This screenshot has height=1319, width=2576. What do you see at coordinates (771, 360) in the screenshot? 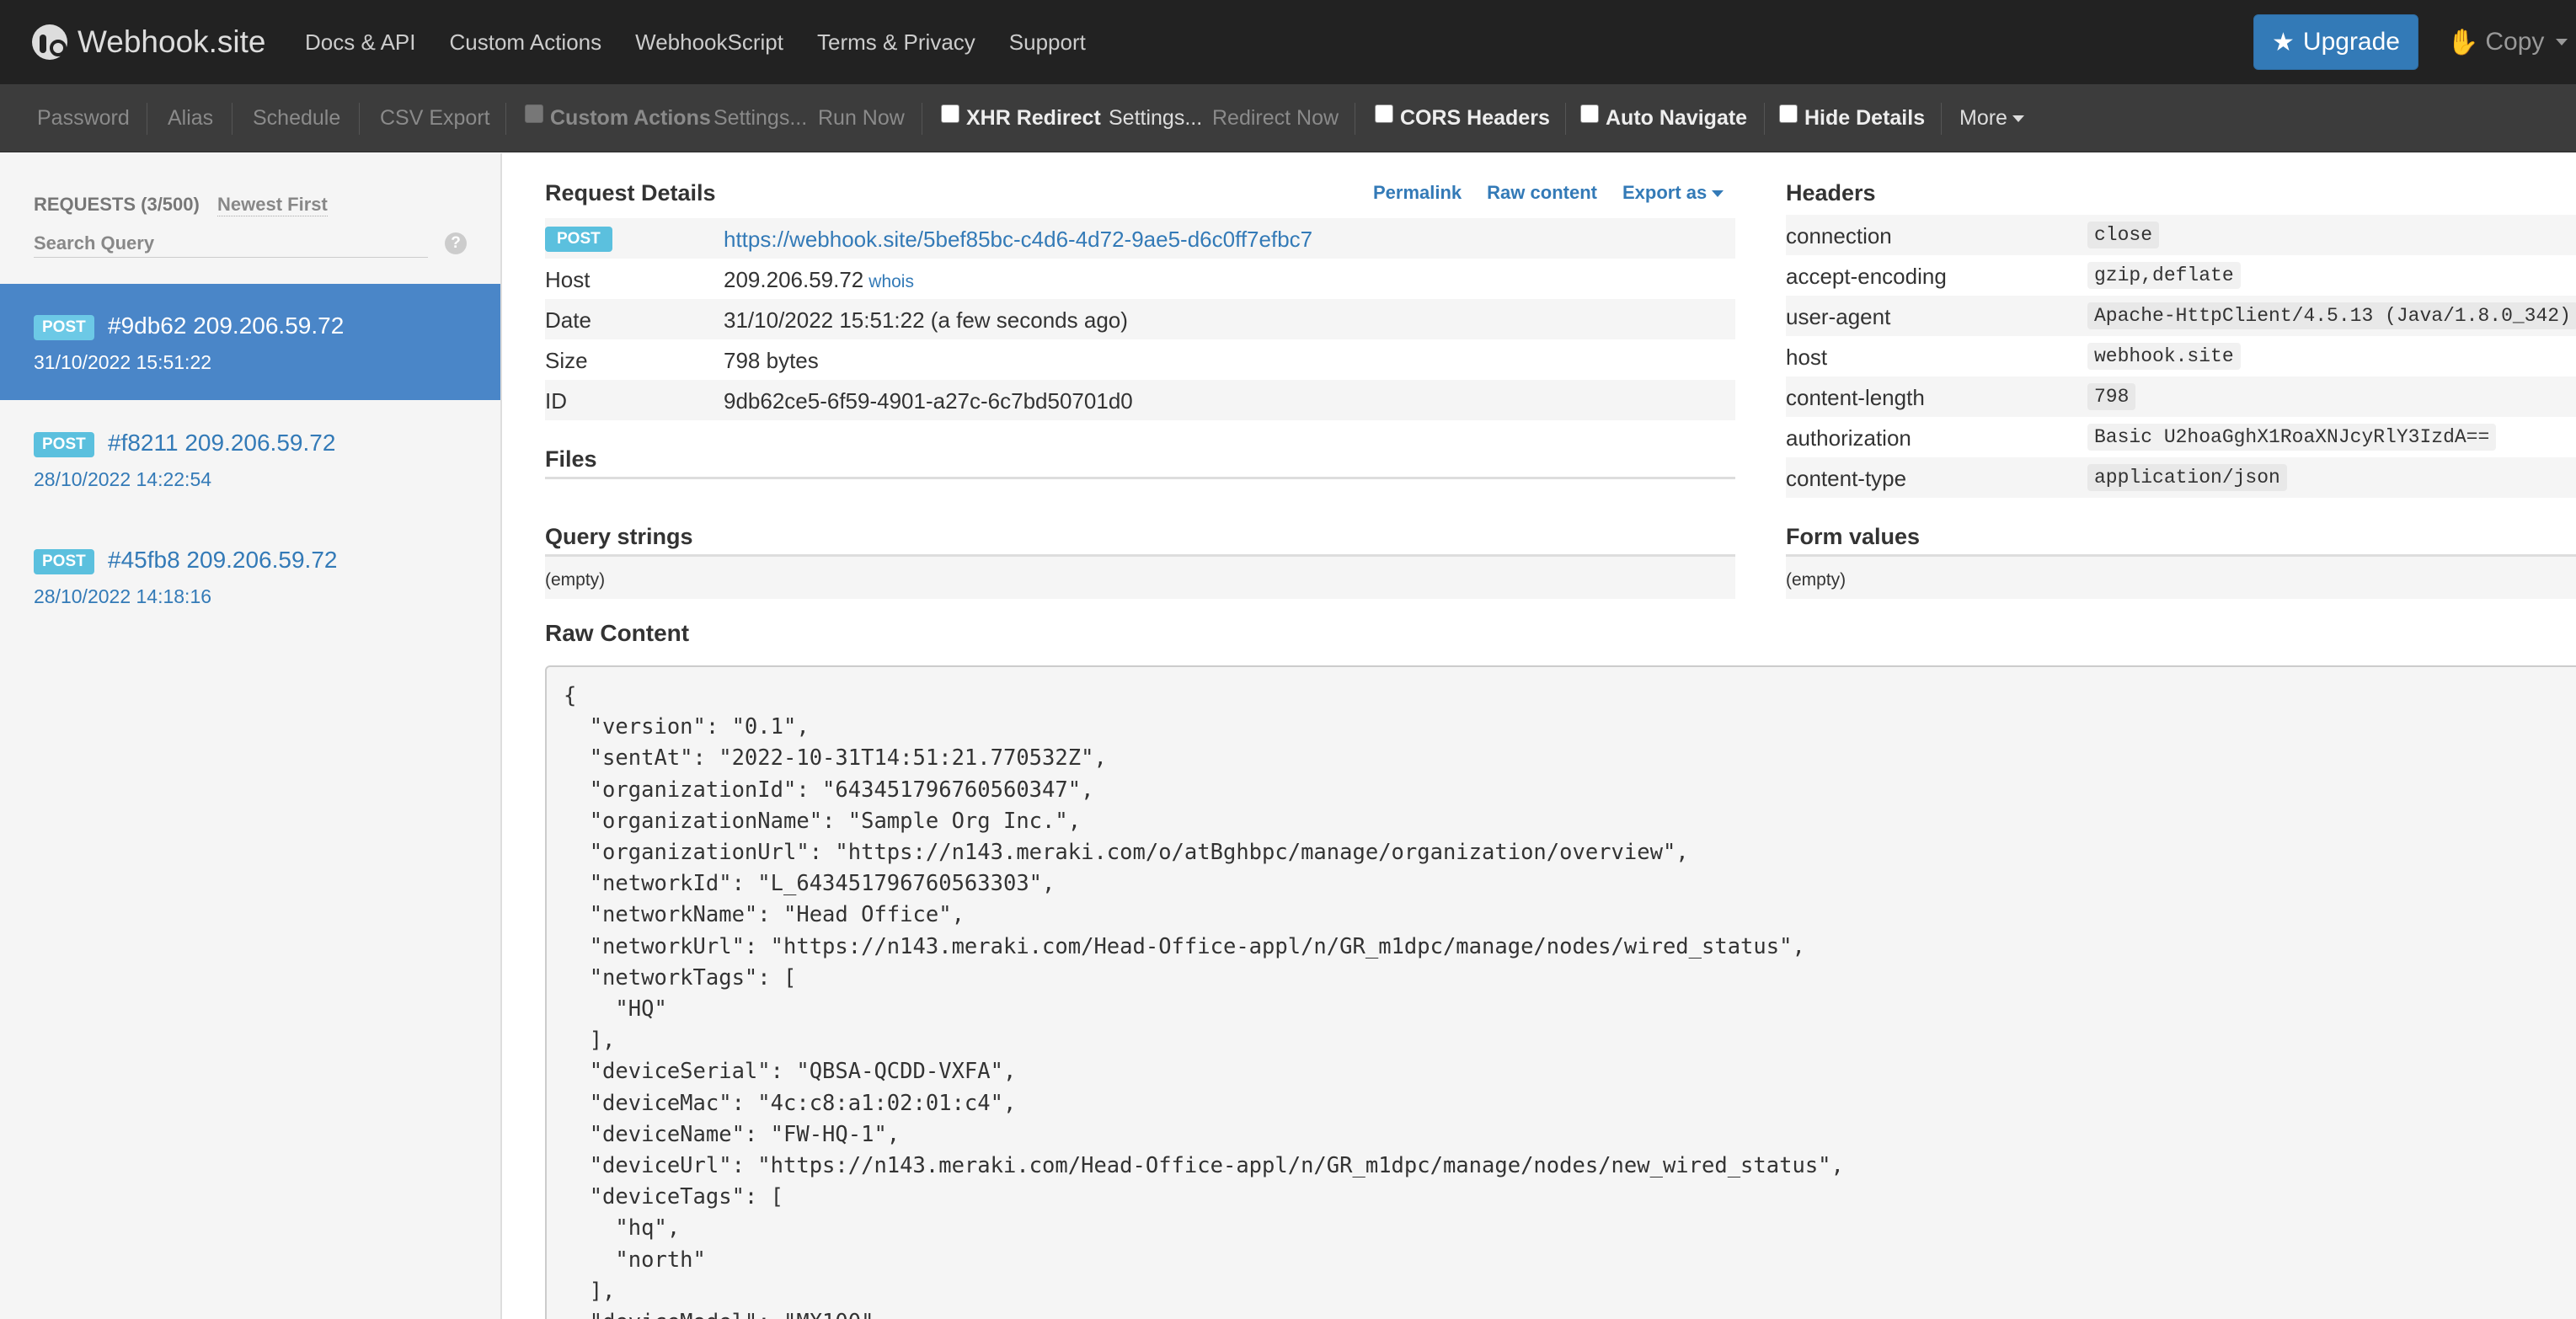
I see `size-value: 798 bytes` at bounding box center [771, 360].